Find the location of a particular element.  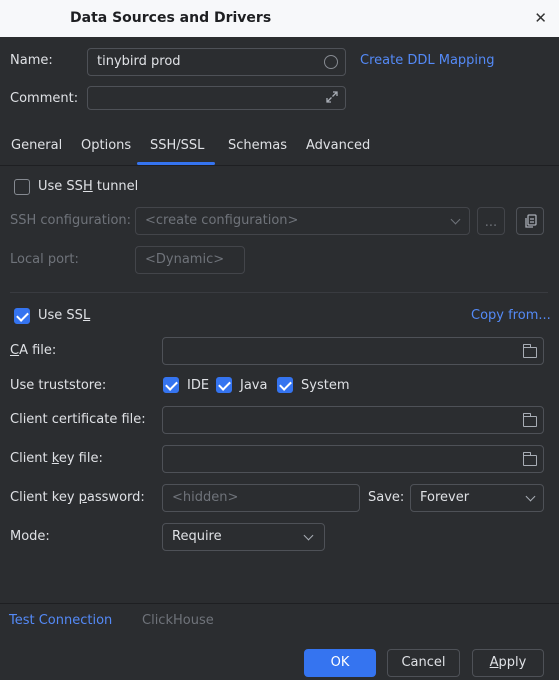

save-label: Save: is located at coordinates (386, 497).